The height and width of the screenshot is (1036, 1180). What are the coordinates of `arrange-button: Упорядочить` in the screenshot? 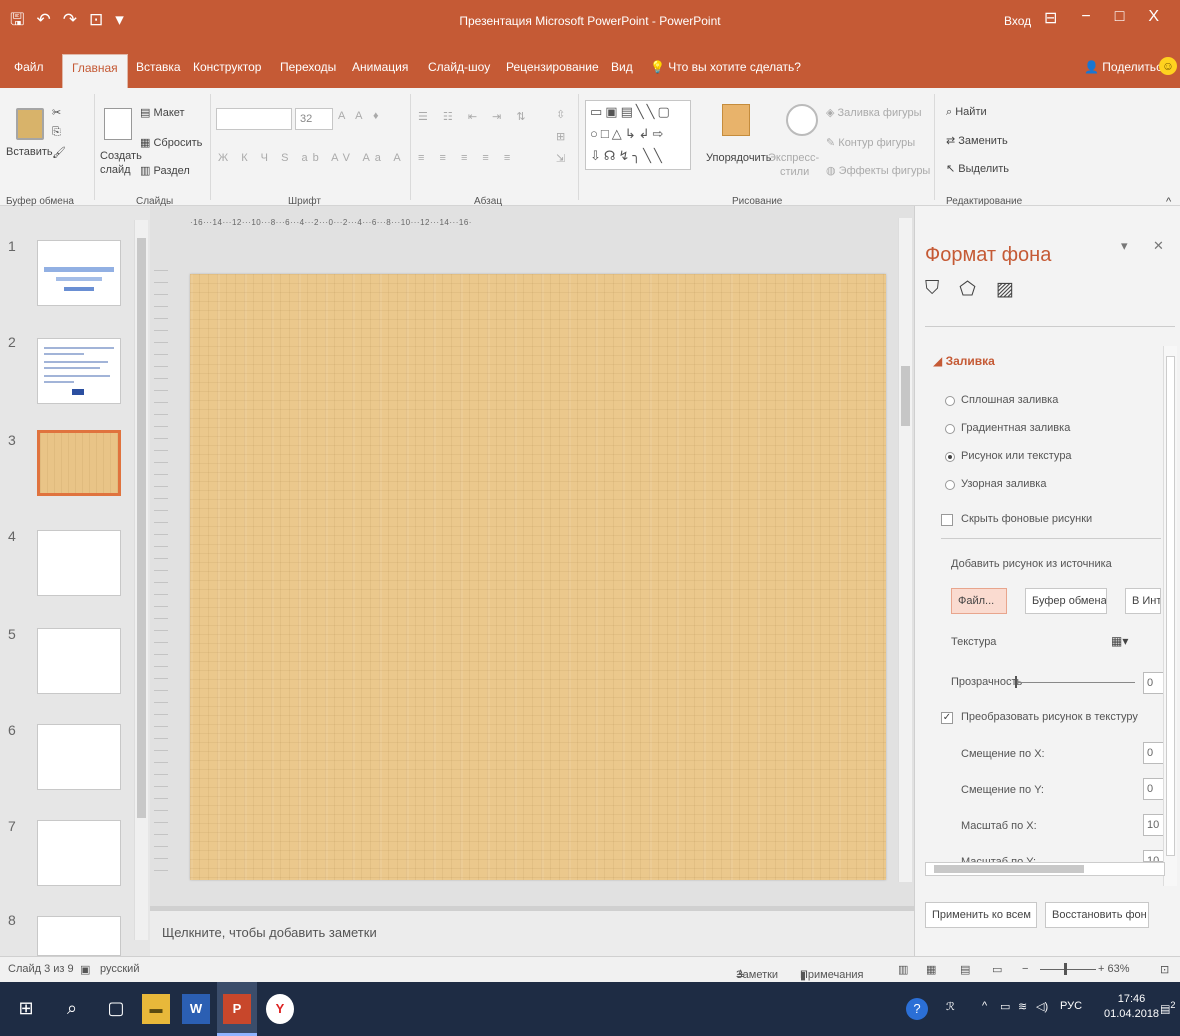 It's located at (738, 158).